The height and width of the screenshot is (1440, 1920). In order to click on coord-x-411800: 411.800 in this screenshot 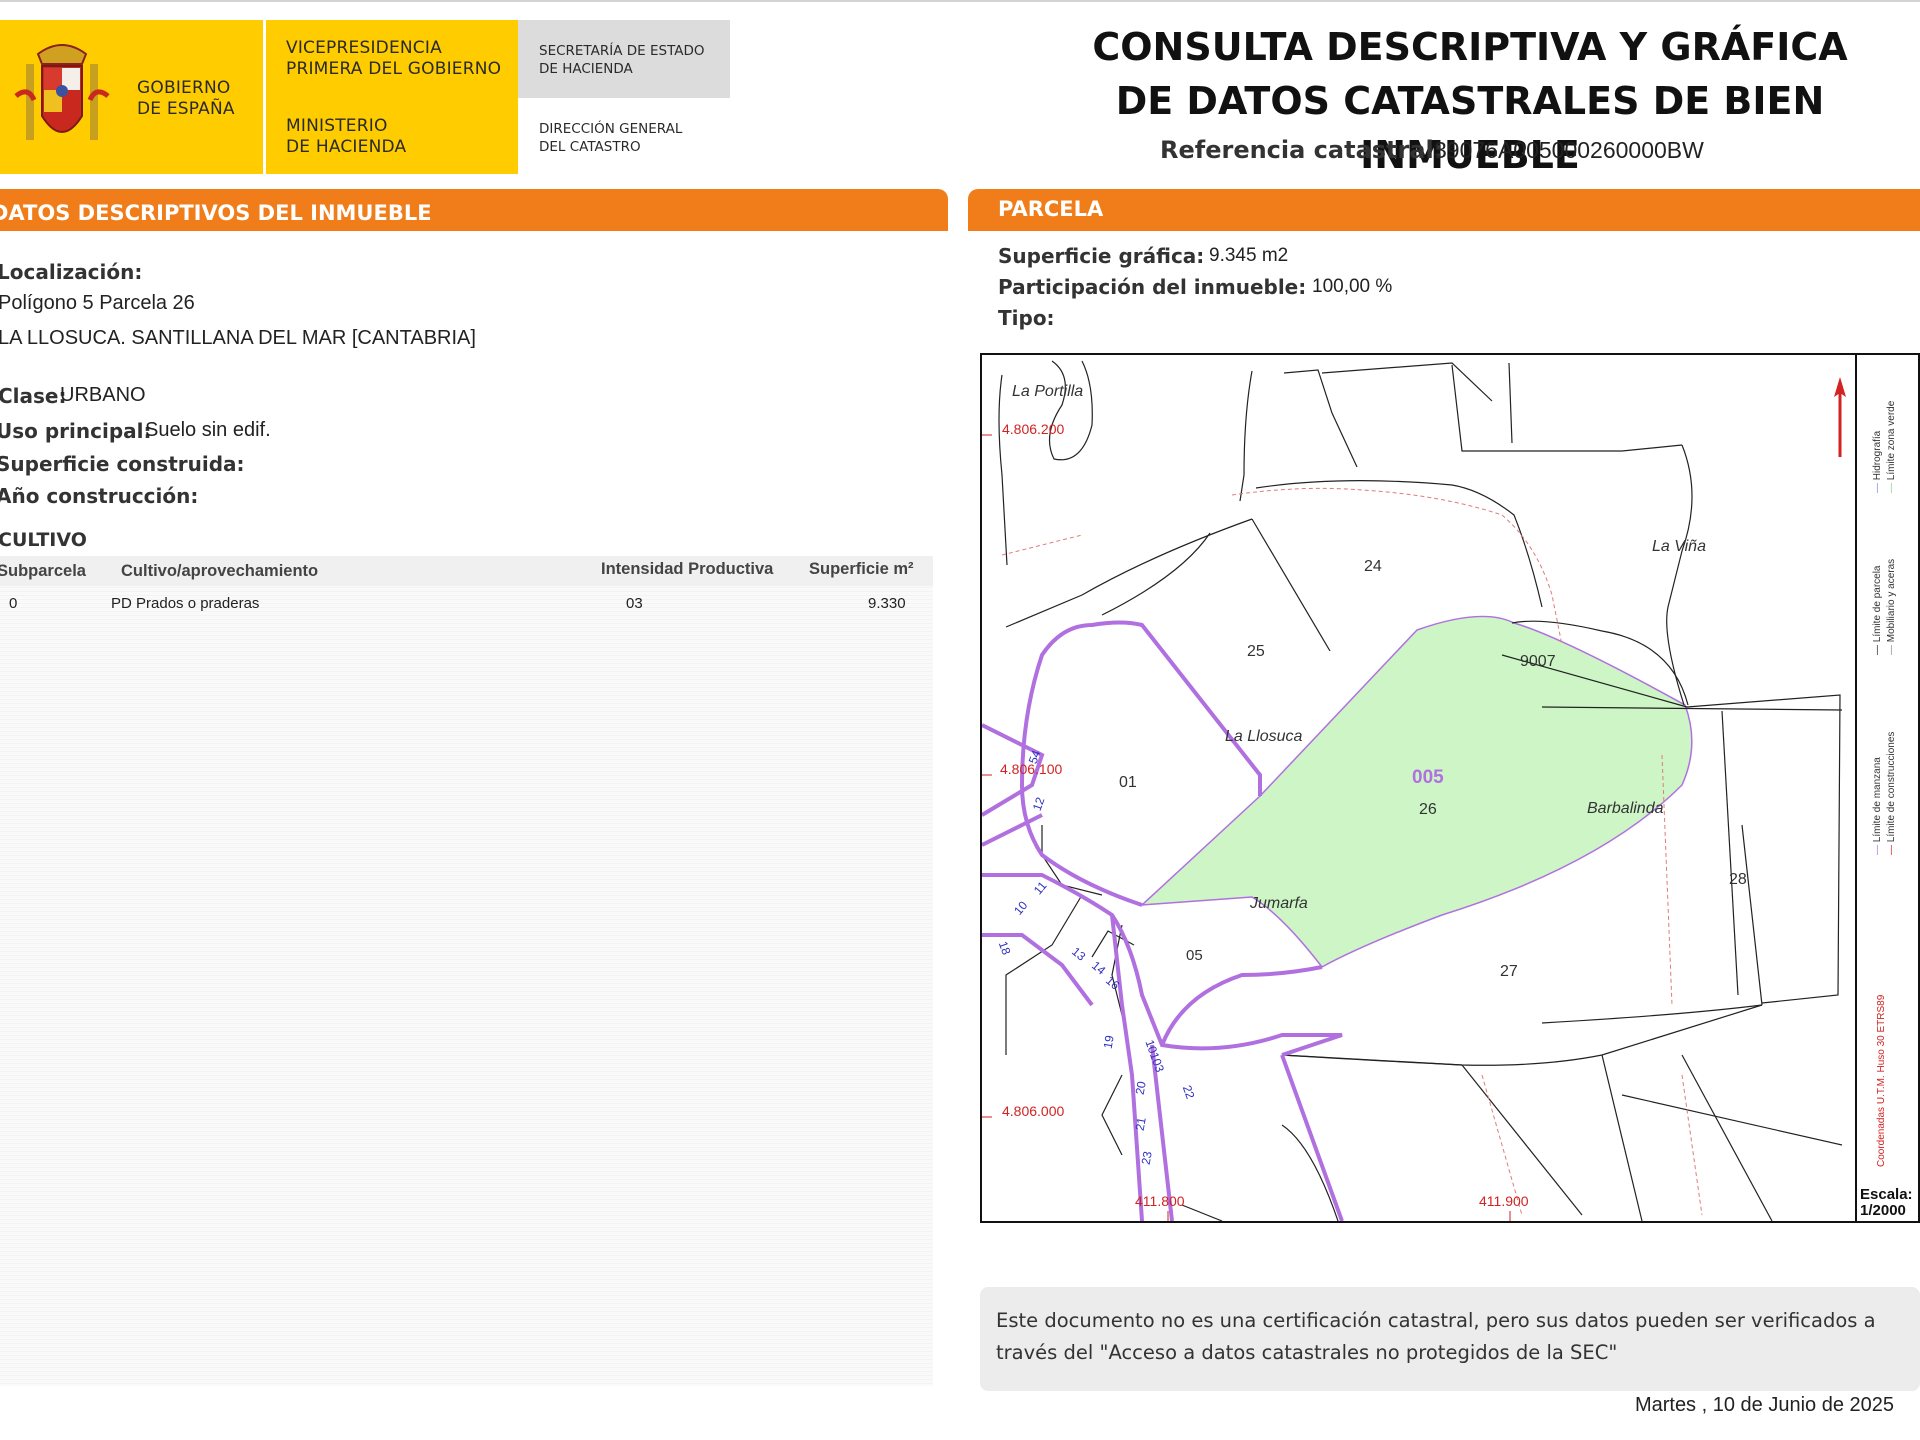, I will do `click(1160, 1201)`.